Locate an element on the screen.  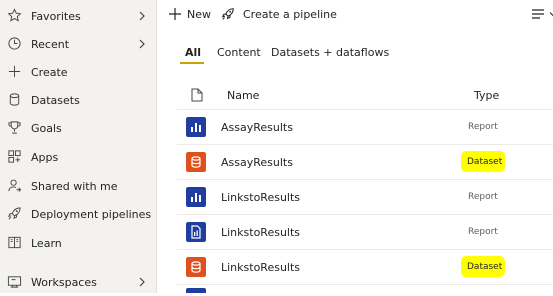
shared-user-icon is located at coordinates (15, 185).